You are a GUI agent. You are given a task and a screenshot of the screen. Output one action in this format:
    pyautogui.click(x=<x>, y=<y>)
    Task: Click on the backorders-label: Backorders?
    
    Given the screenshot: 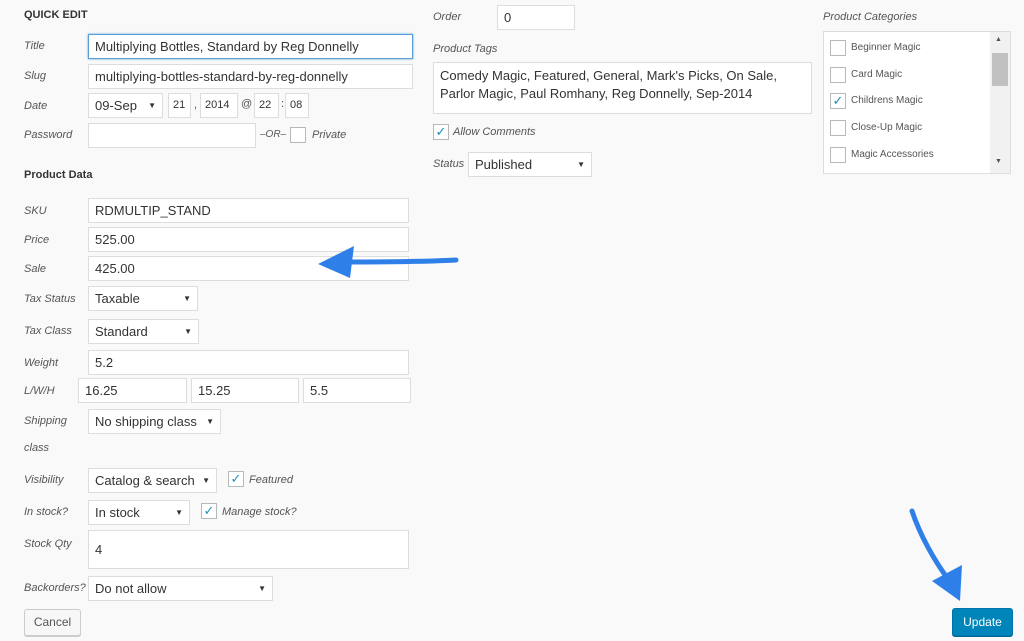 What is the action you would take?
    pyautogui.click(x=55, y=588)
    